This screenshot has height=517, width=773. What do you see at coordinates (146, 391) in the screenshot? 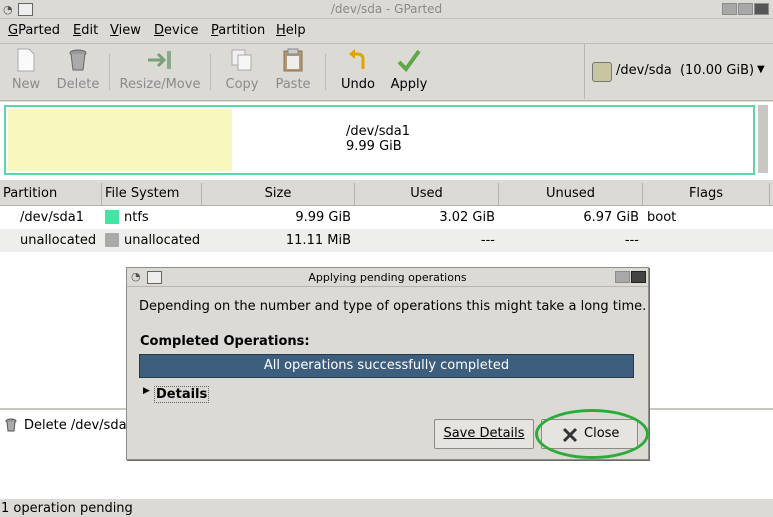
I see `expander-arrow-icon: ▶` at bounding box center [146, 391].